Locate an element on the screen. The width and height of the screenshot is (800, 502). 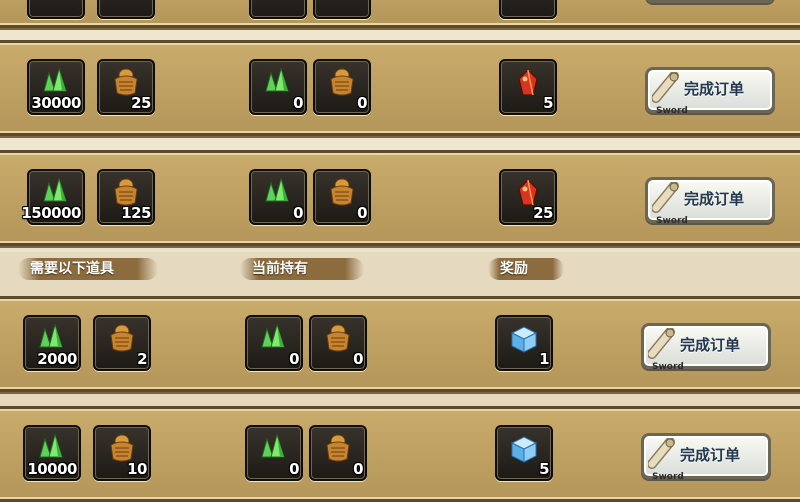
item-quantity: 2000 is located at coordinates (57, 359).